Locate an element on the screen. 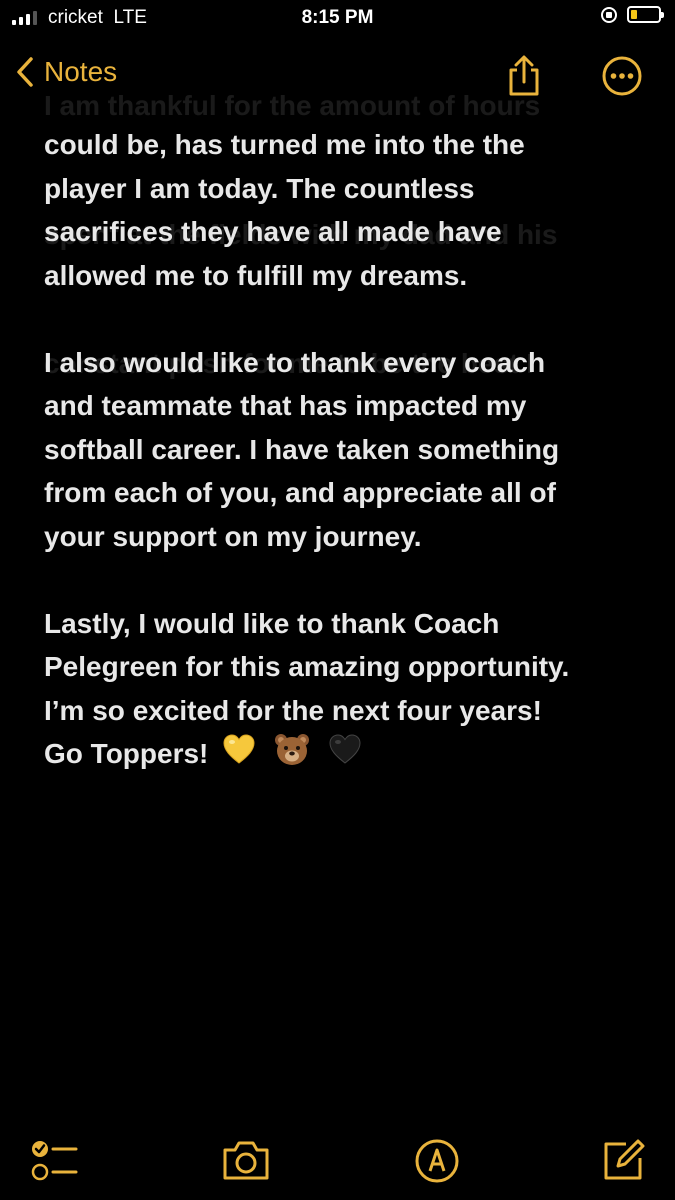  bottom-toolbar is located at coordinates (337, 1162).